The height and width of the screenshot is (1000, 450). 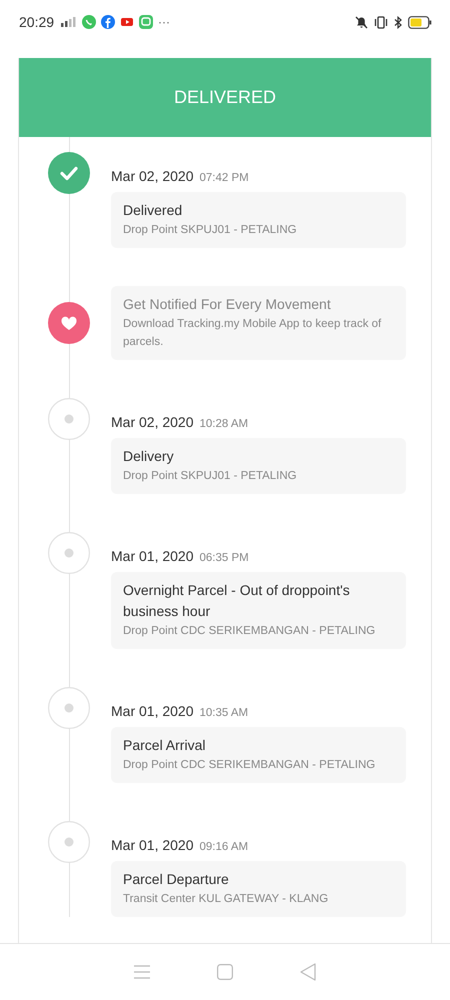 What do you see at coordinates (227, 304) in the screenshot?
I see `event-title: Get Notified For Every Movement` at bounding box center [227, 304].